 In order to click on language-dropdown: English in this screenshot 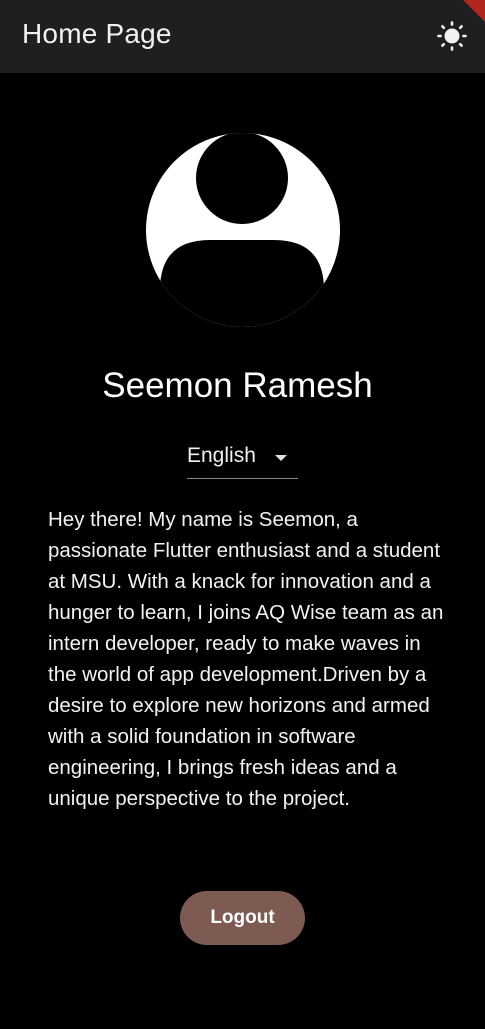, I will do `click(242, 459)`.